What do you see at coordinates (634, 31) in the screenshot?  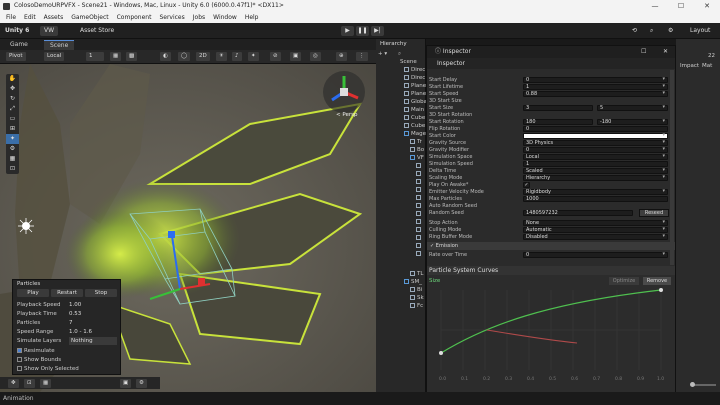 I see `history-icon: ⟲` at bounding box center [634, 31].